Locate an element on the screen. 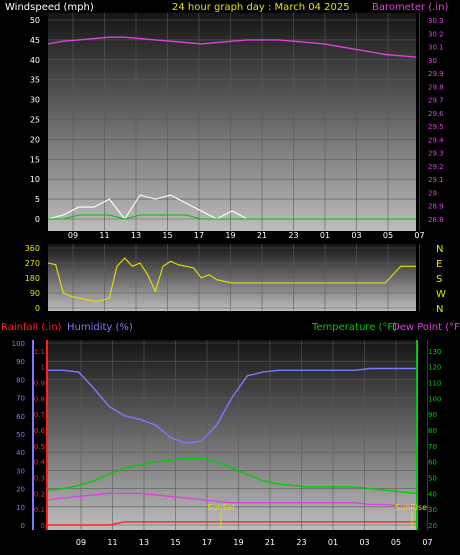 The width and height of the screenshot is (460, 555). barometer-tick-label: 29.1 is located at coordinates (436, 180).